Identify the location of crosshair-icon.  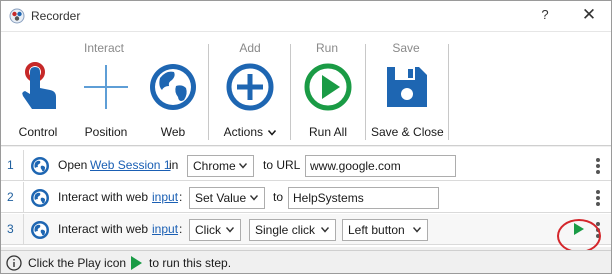
(106, 87).